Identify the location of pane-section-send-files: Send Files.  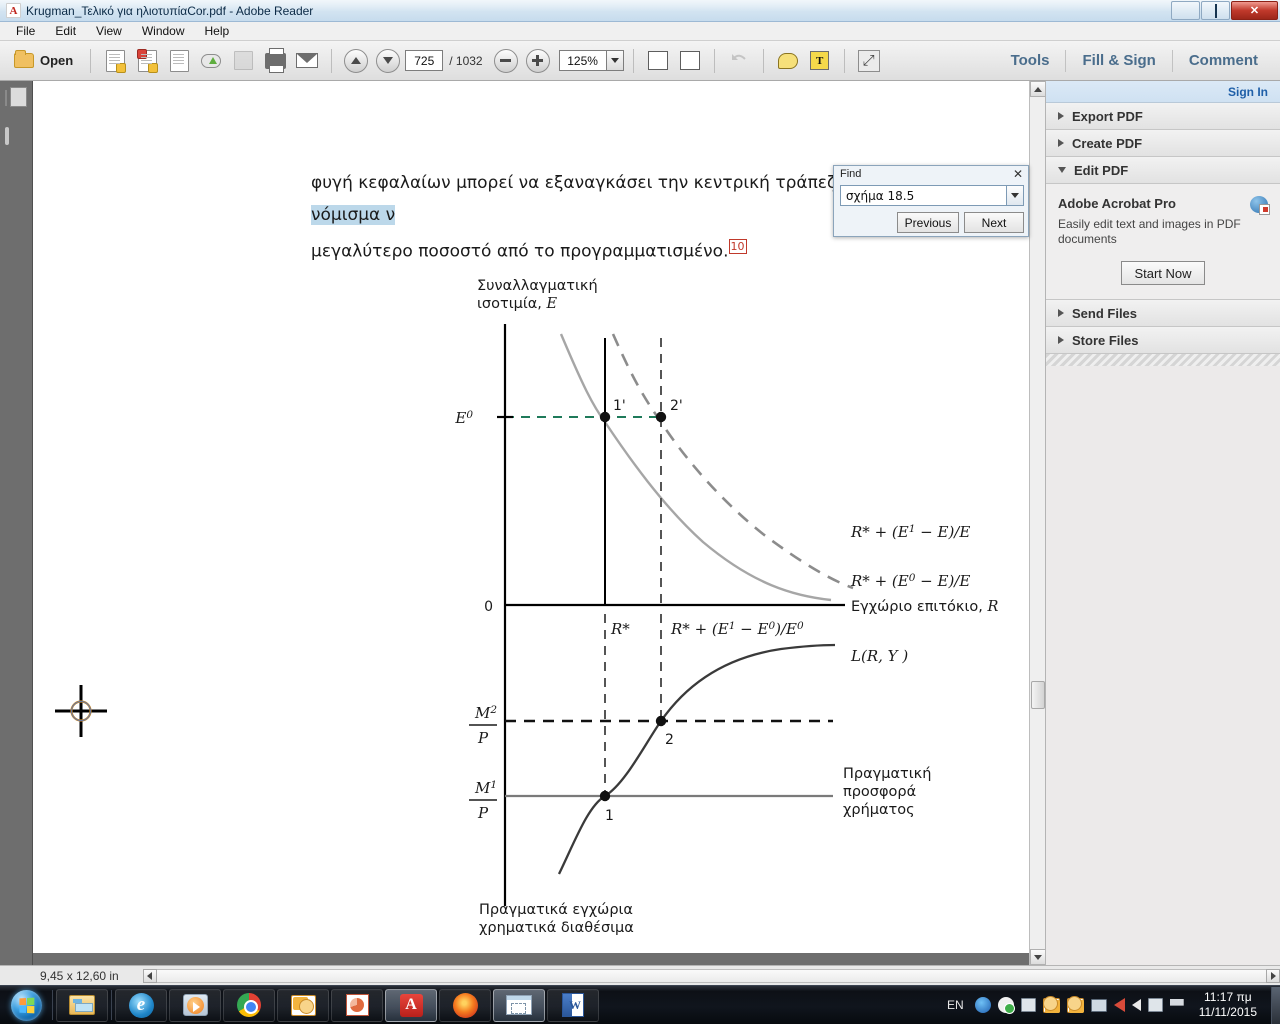
(1163, 313).